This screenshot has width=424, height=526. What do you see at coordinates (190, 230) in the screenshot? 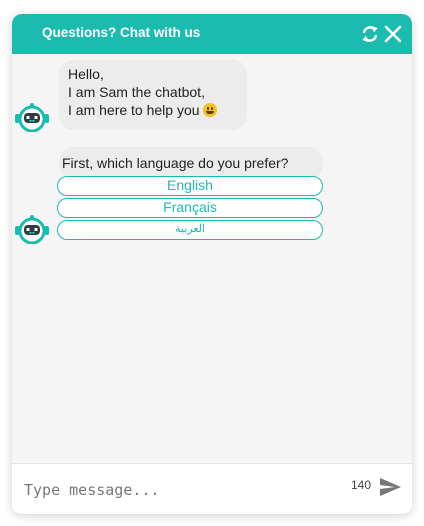
I see `language-option-arabic: العربية` at bounding box center [190, 230].